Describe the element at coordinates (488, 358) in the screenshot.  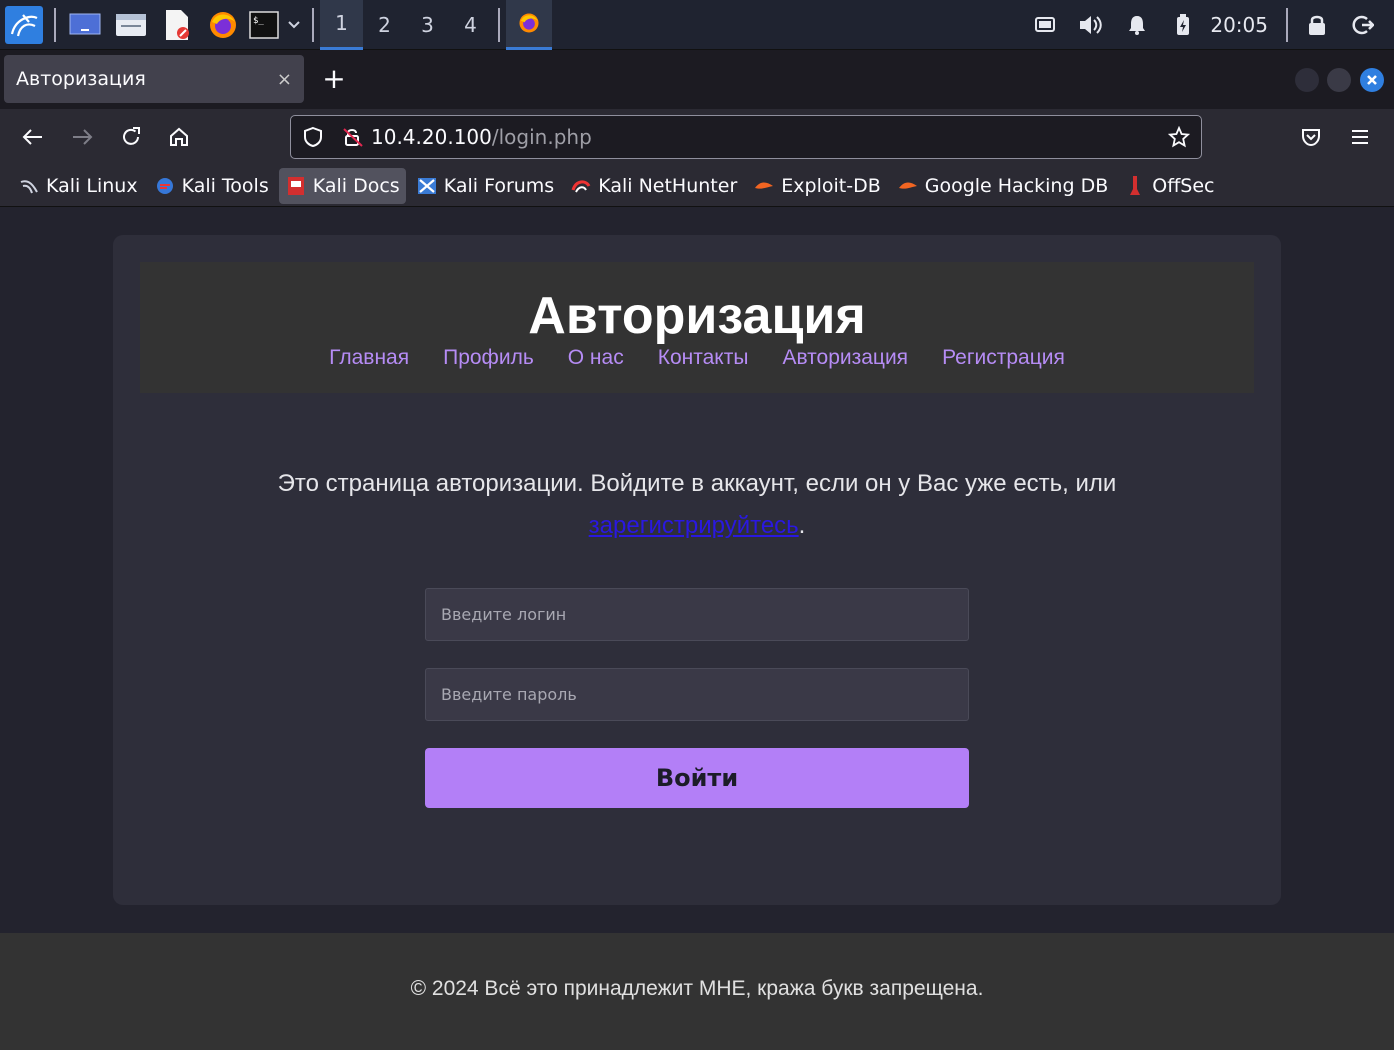
I see `nav-link-profile: Профиль` at that location.